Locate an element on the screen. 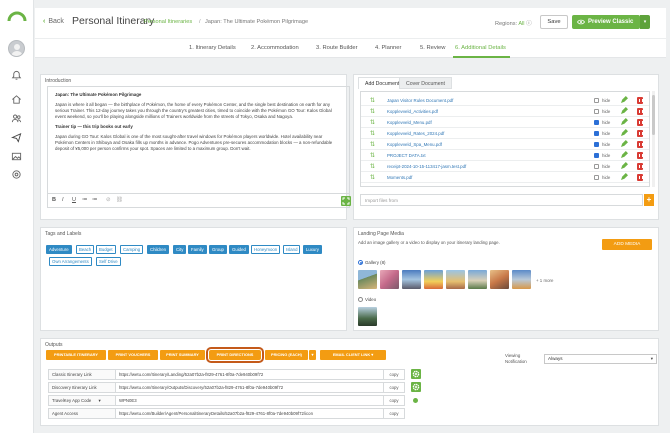 The width and height of the screenshot is (670, 433). tag-guided: Guided is located at coordinates (239, 249).